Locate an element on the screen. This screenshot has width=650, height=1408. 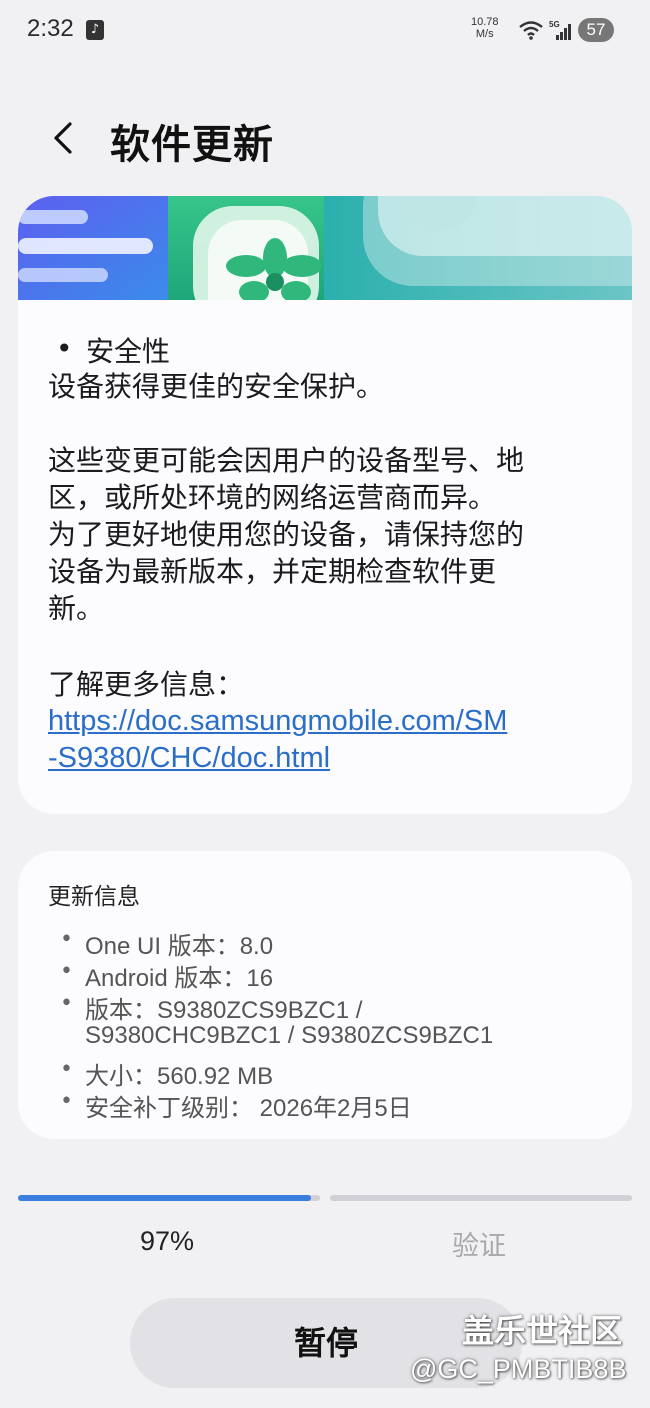
update-banner-image is located at coordinates (325, 248).